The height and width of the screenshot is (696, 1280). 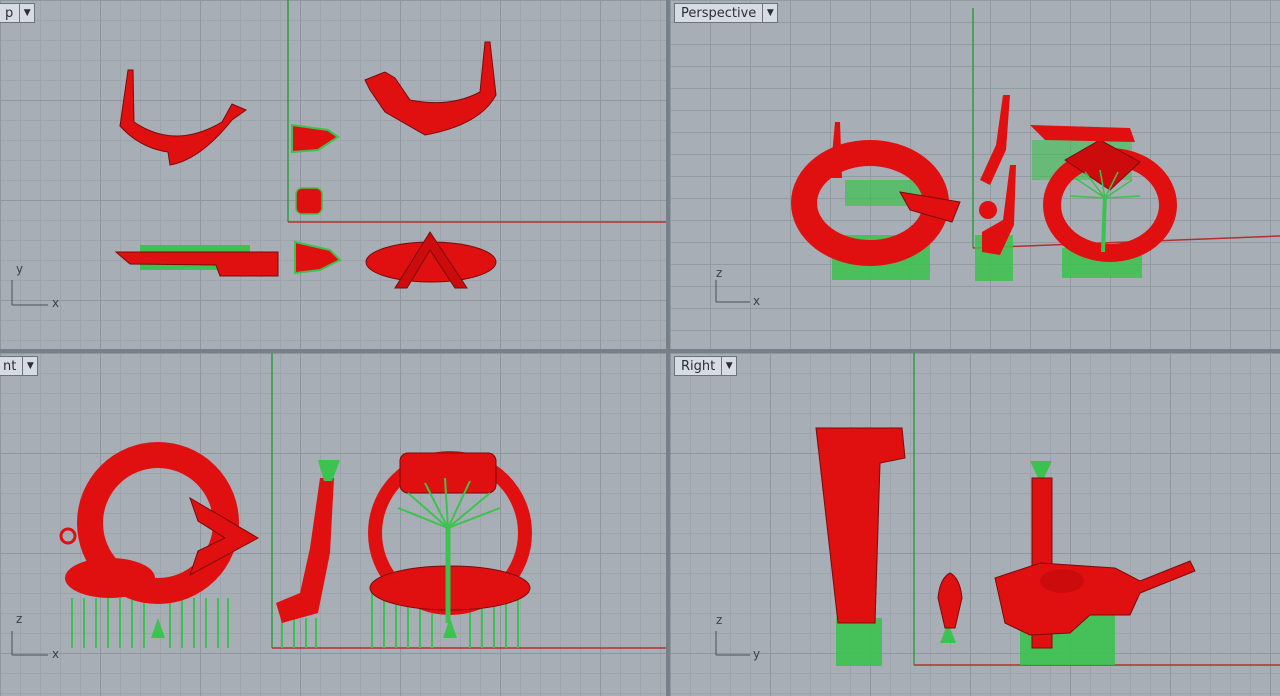 I want to click on axis-label-vertical: y, so click(x=20, y=269).